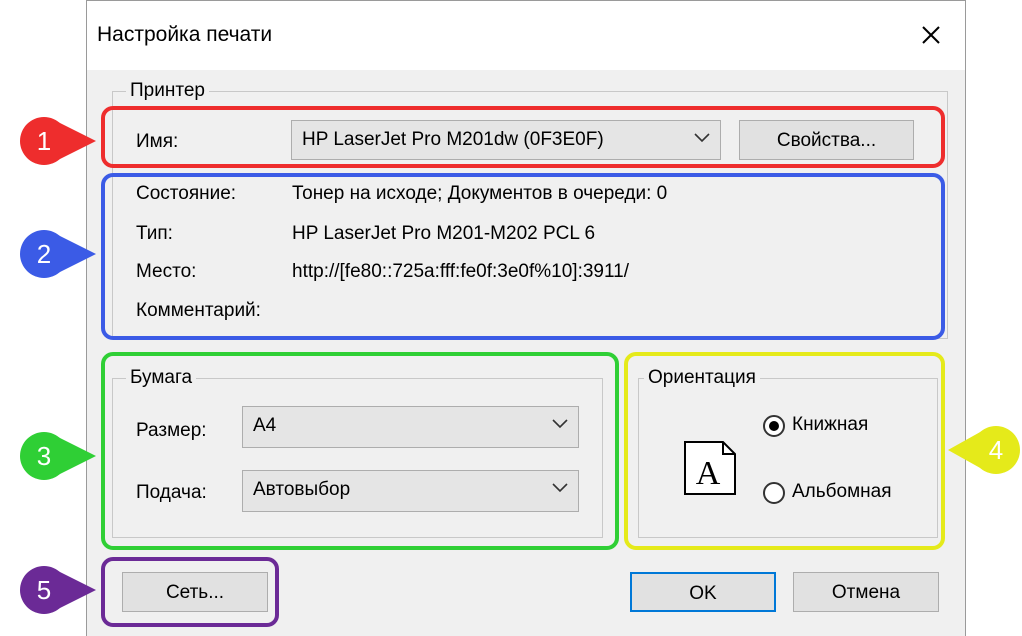 This screenshot has height=636, width=1022. What do you see at coordinates (44, 254) in the screenshot?
I see `callout-number: 2` at bounding box center [44, 254].